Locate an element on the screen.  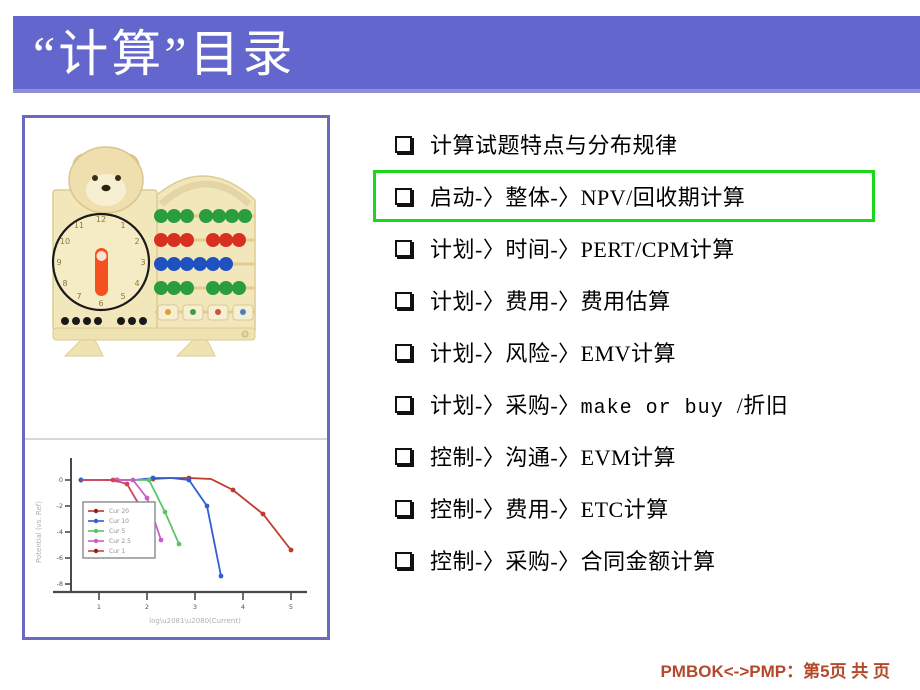
svg-text: Potential (vs. Ref) is located at coordinates (39, 532).